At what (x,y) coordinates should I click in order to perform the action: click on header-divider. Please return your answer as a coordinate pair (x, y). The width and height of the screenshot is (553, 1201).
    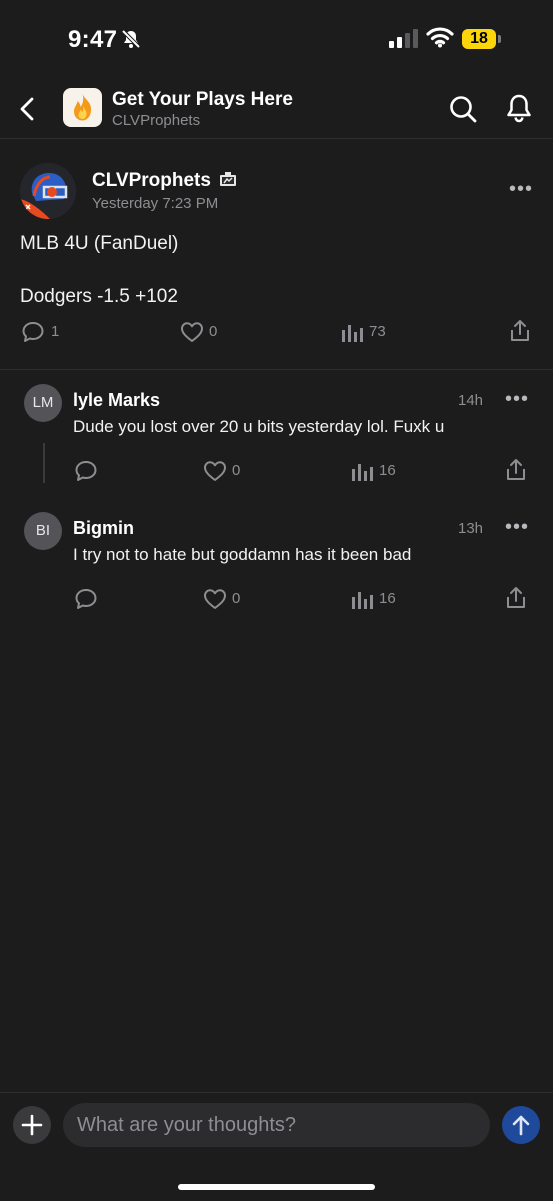
    Looking at the image, I should click on (276, 138).